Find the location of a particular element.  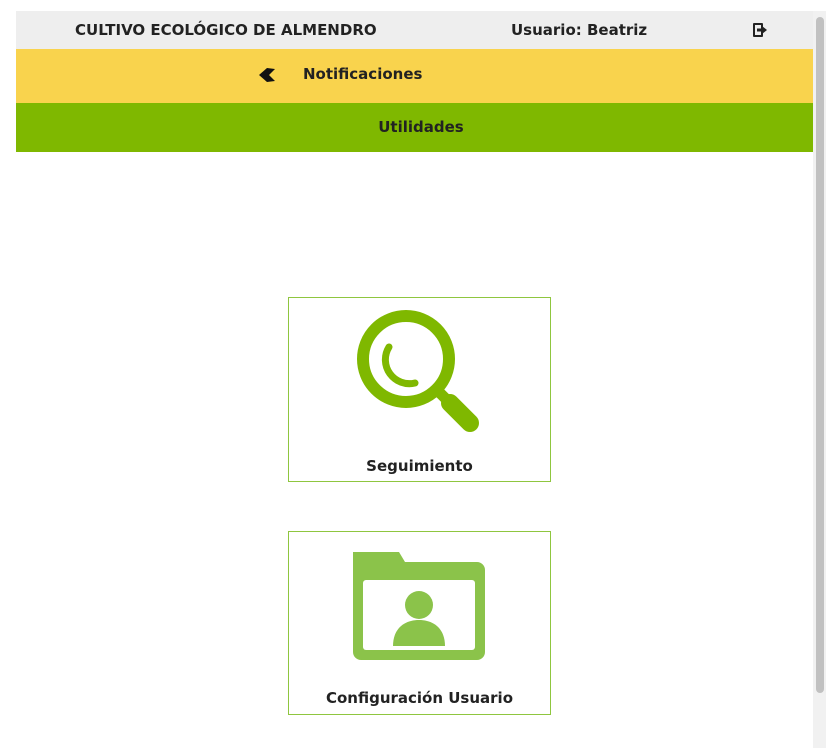

user-label: Usuario: Beatriz is located at coordinates (579, 30).